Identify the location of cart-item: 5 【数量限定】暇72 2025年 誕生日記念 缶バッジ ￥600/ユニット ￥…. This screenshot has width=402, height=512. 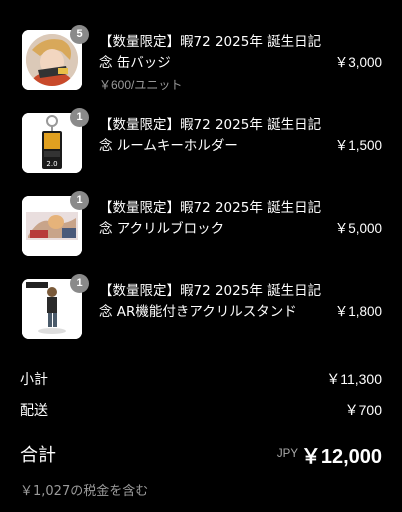
(201, 60).